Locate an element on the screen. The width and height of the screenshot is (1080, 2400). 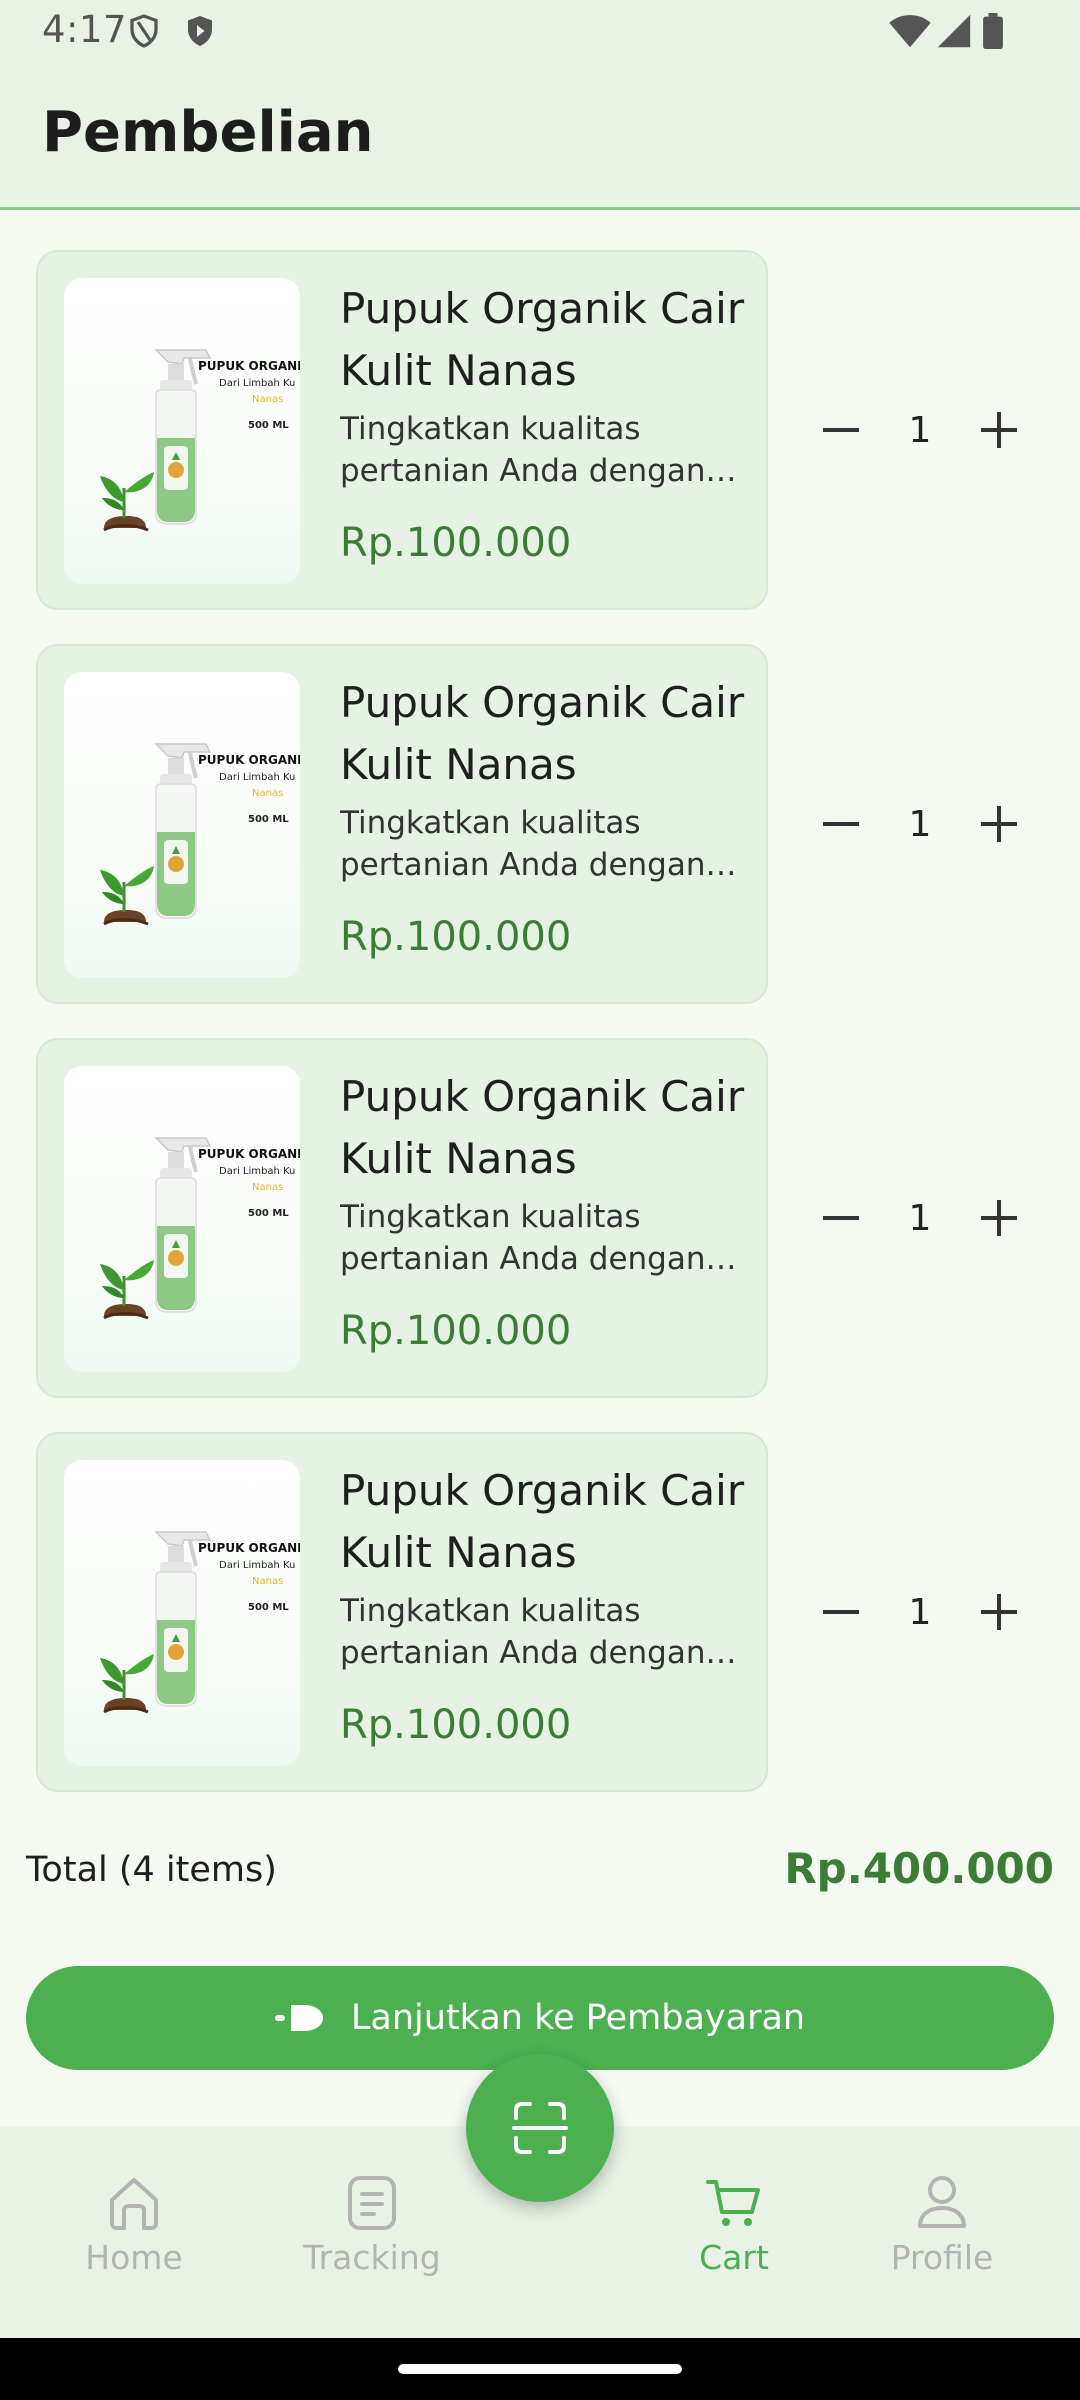
nav-tracking: Tracking is located at coordinates (372, 2223).